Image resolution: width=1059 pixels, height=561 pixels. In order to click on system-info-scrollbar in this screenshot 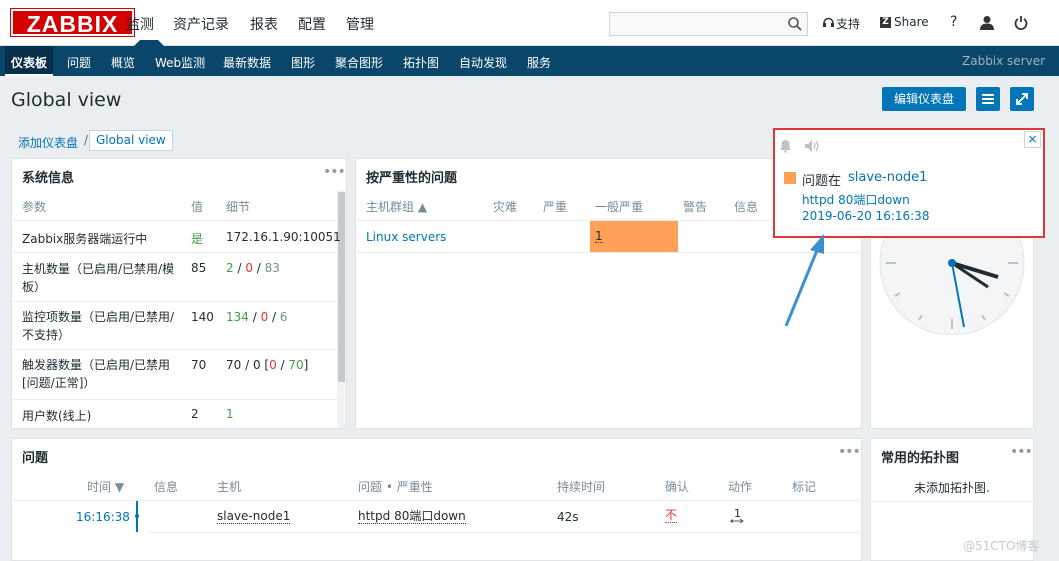, I will do `click(341, 309)`.